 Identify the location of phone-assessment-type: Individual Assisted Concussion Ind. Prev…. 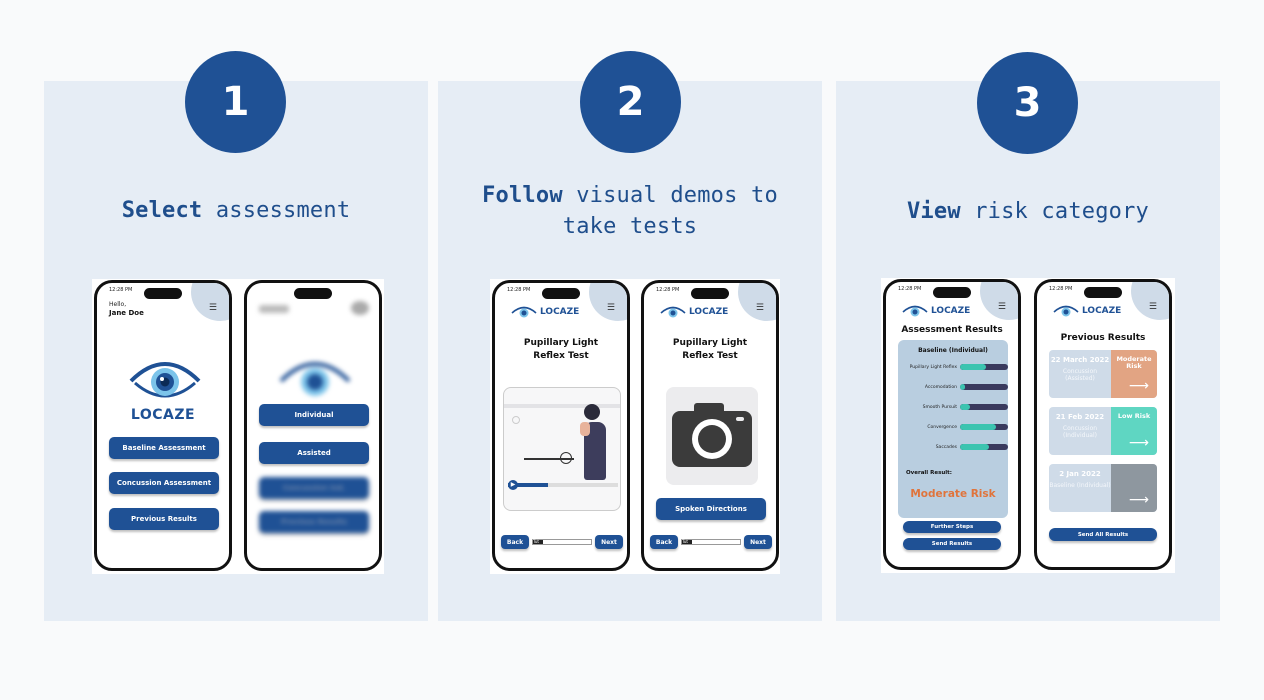
(313, 425).